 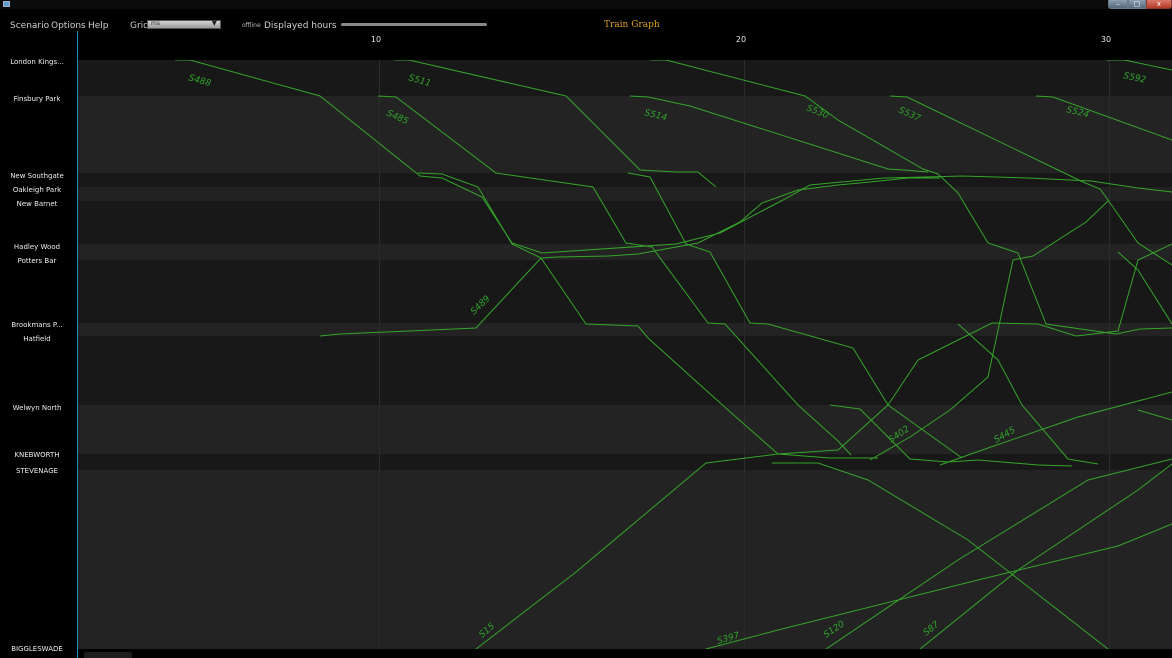 I want to click on maximize-icon: □, so click(x=1137, y=4).